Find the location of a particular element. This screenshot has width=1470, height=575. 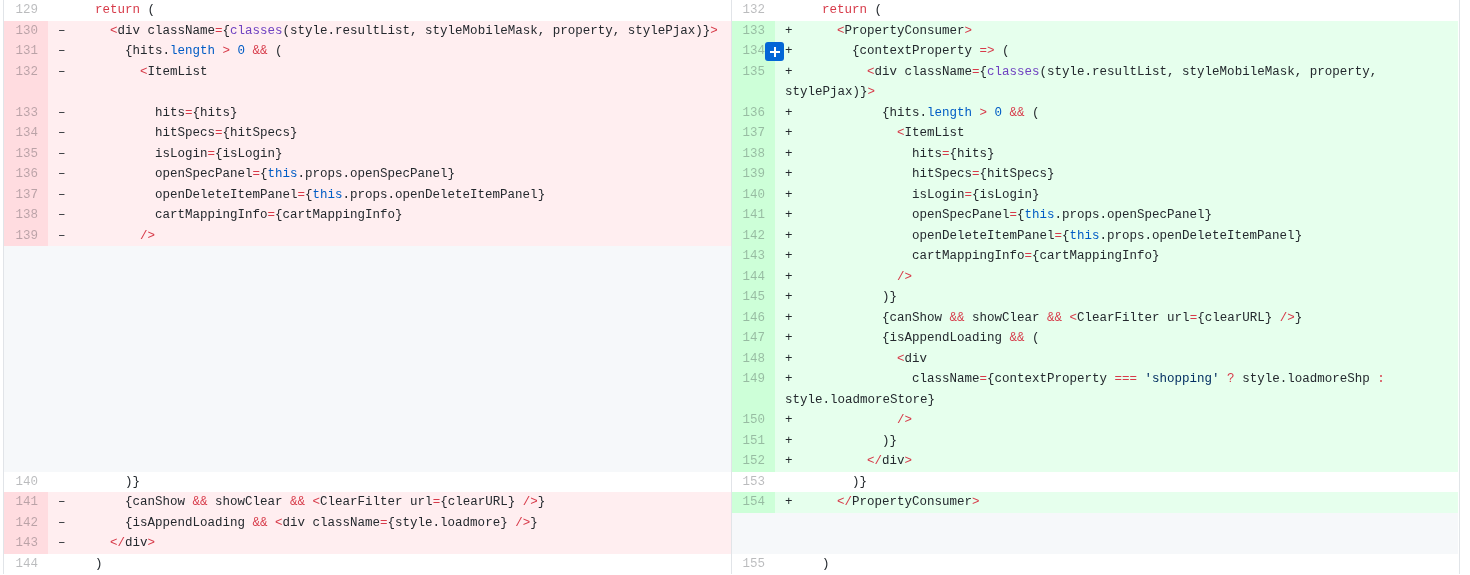

line-number: 148 is located at coordinates (753, 358).